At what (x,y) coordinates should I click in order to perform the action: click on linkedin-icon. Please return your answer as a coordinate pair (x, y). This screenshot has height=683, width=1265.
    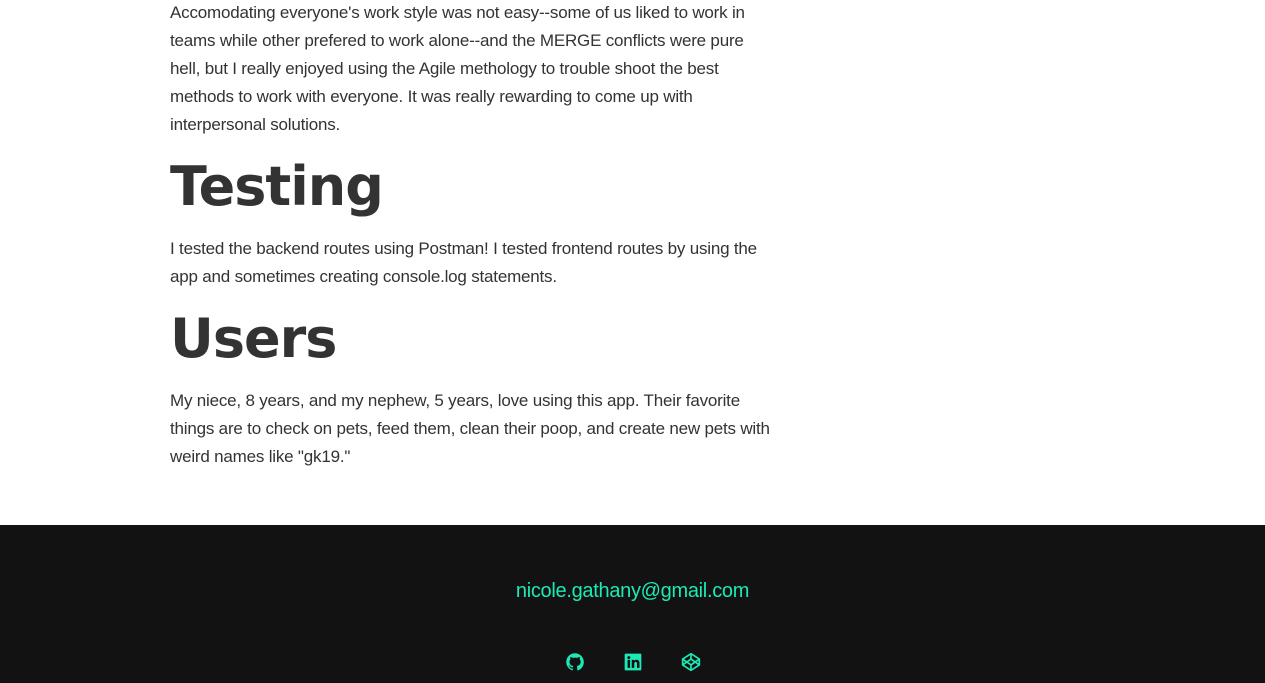
    Looking at the image, I should click on (632, 662).